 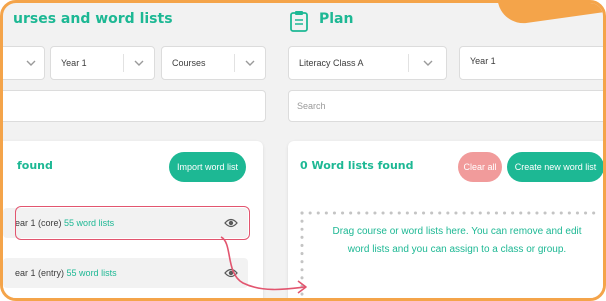 What do you see at coordinates (231, 223) in the screenshot?
I see `eye-icon` at bounding box center [231, 223].